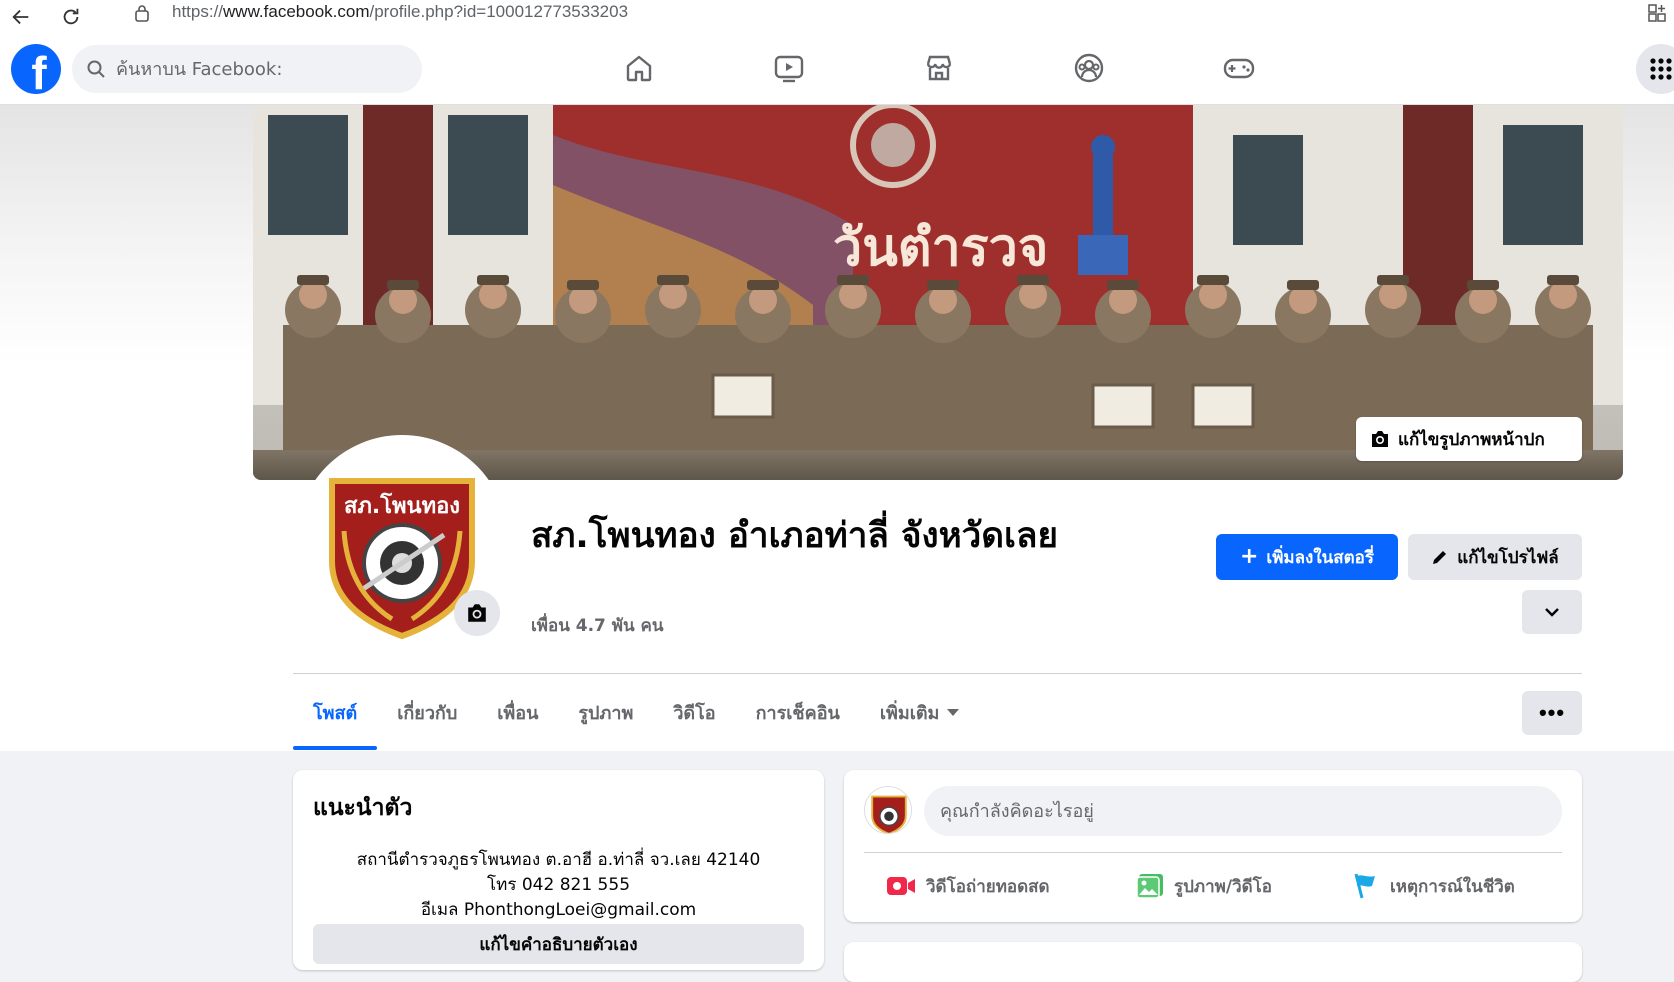 Image resolution: width=1674 pixels, height=982 pixels. I want to click on groups-icon, so click(1089, 68).